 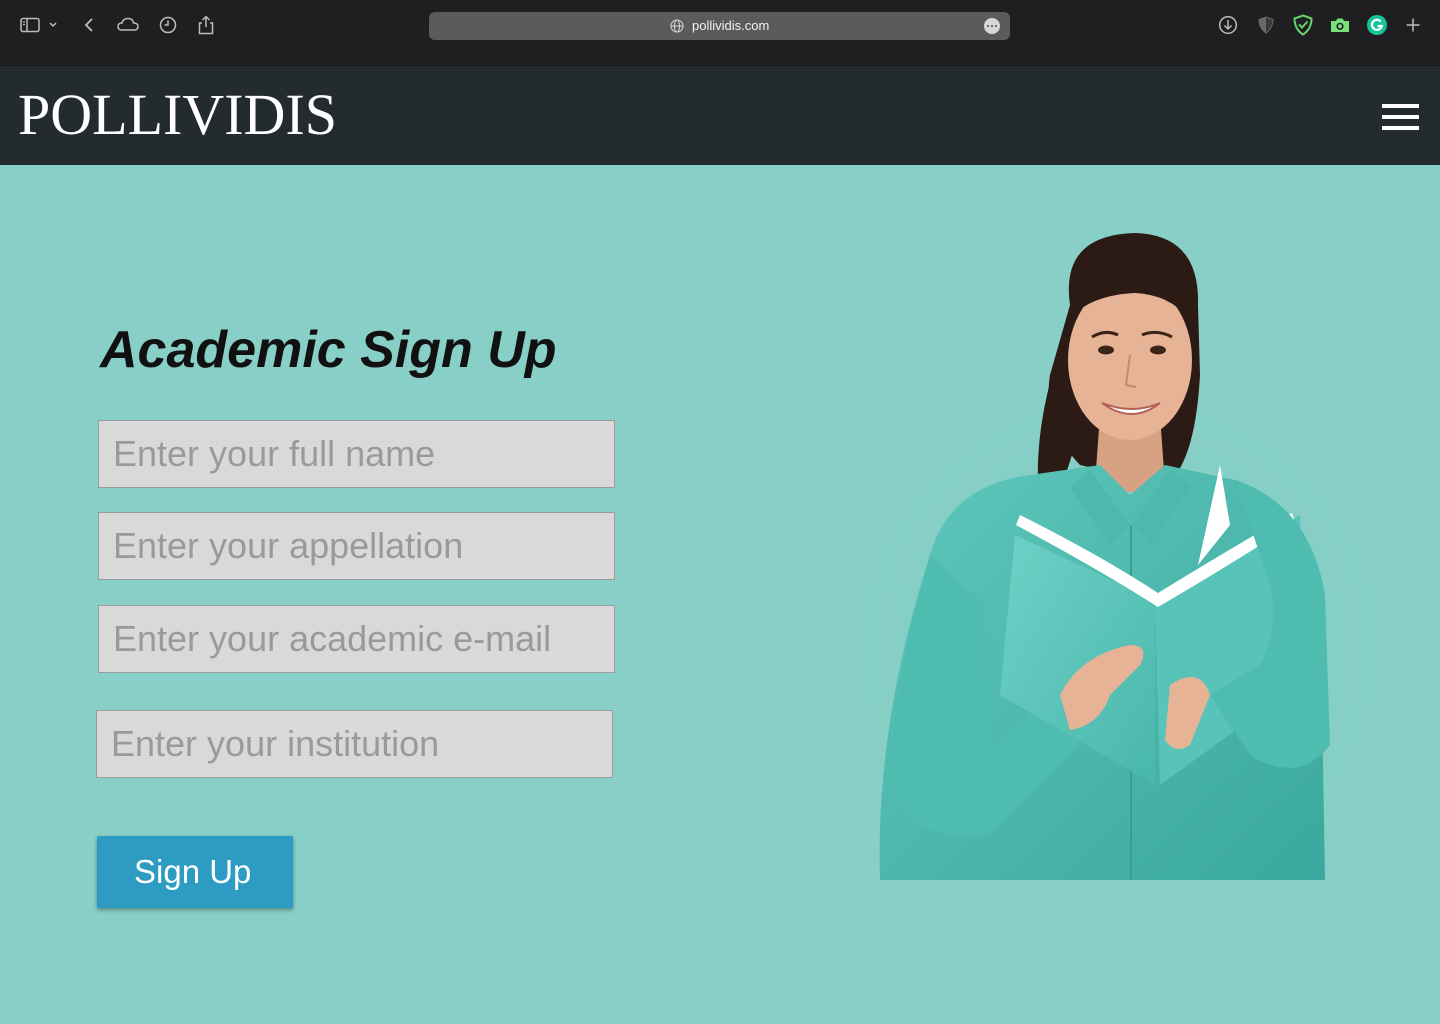 I want to click on brand-logo: POLLIVIDIS, so click(x=177, y=115).